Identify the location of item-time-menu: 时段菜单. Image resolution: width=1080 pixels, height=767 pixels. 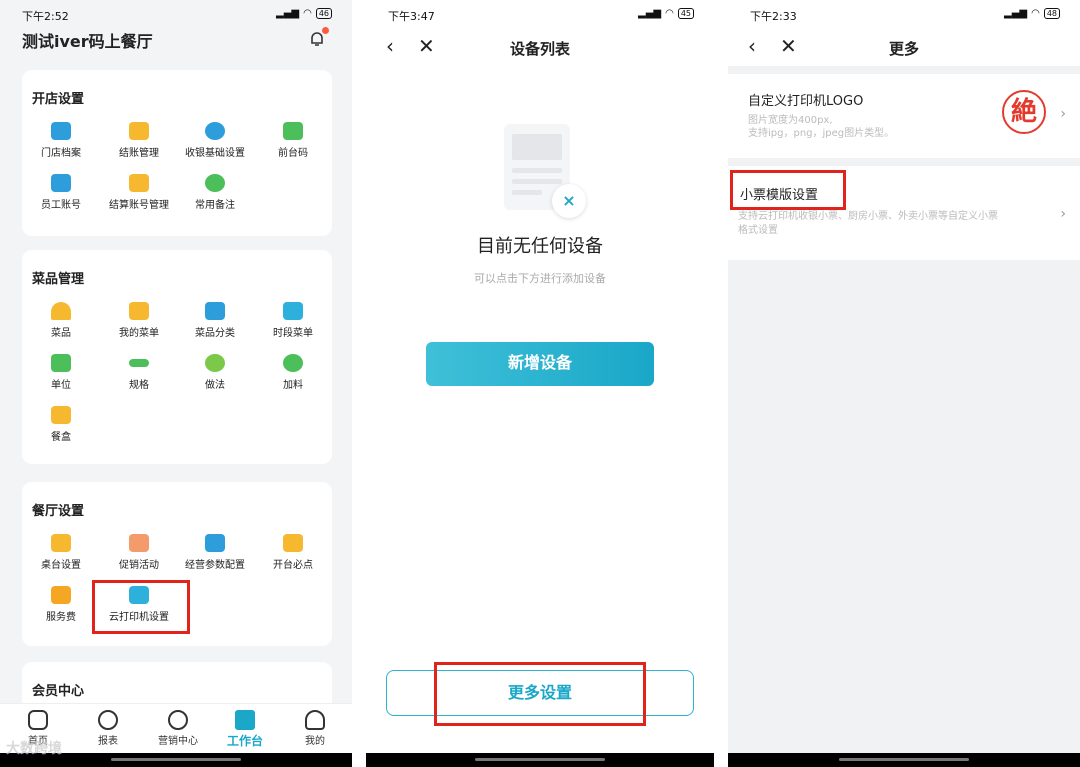
(293, 320).